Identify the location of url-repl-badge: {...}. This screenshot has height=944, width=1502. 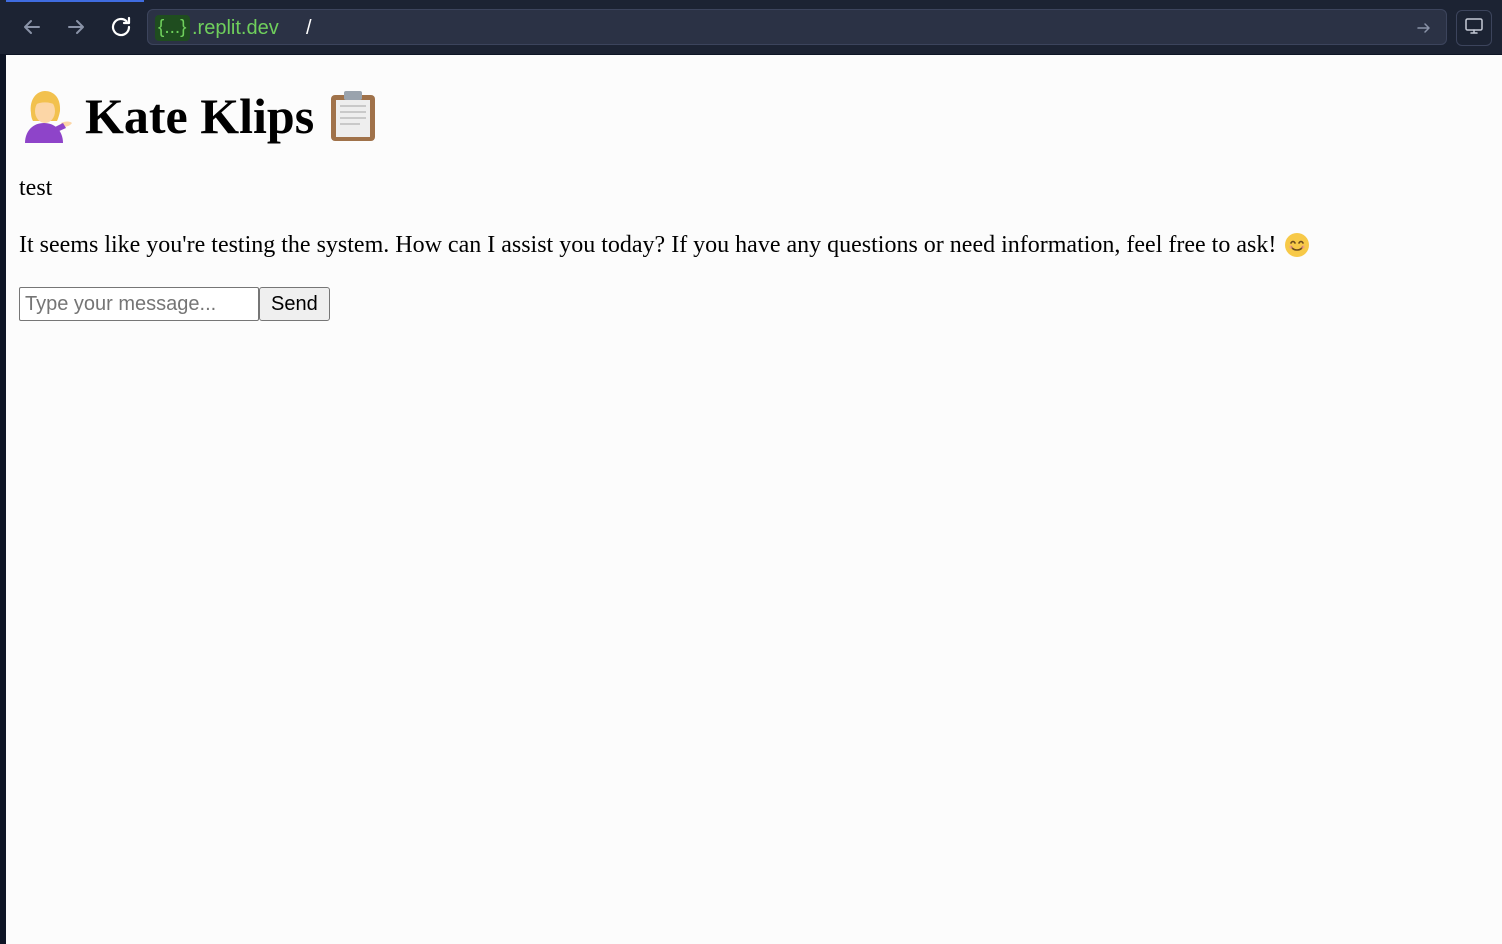
(172, 28).